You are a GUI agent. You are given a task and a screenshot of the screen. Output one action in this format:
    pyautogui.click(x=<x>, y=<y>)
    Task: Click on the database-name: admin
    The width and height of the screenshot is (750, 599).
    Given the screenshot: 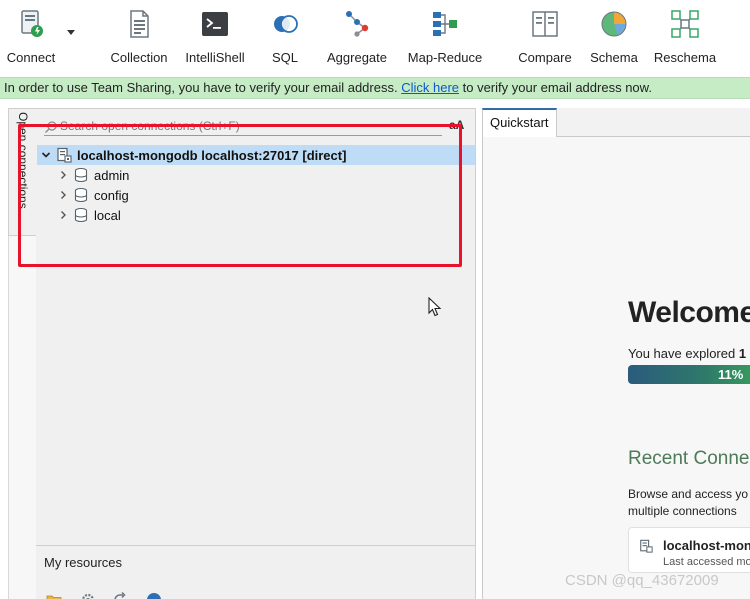 What is the action you would take?
    pyautogui.click(x=112, y=175)
    